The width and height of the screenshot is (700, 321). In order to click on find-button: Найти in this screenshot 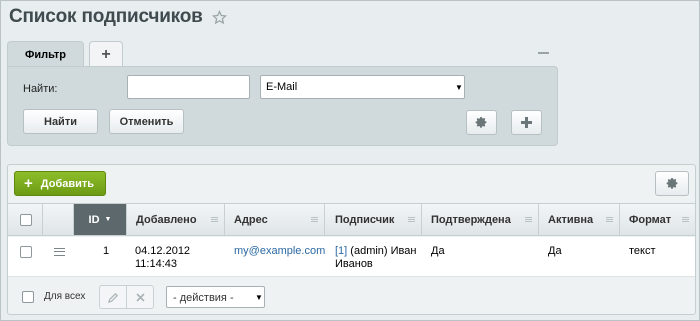, I will do `click(60, 121)`.